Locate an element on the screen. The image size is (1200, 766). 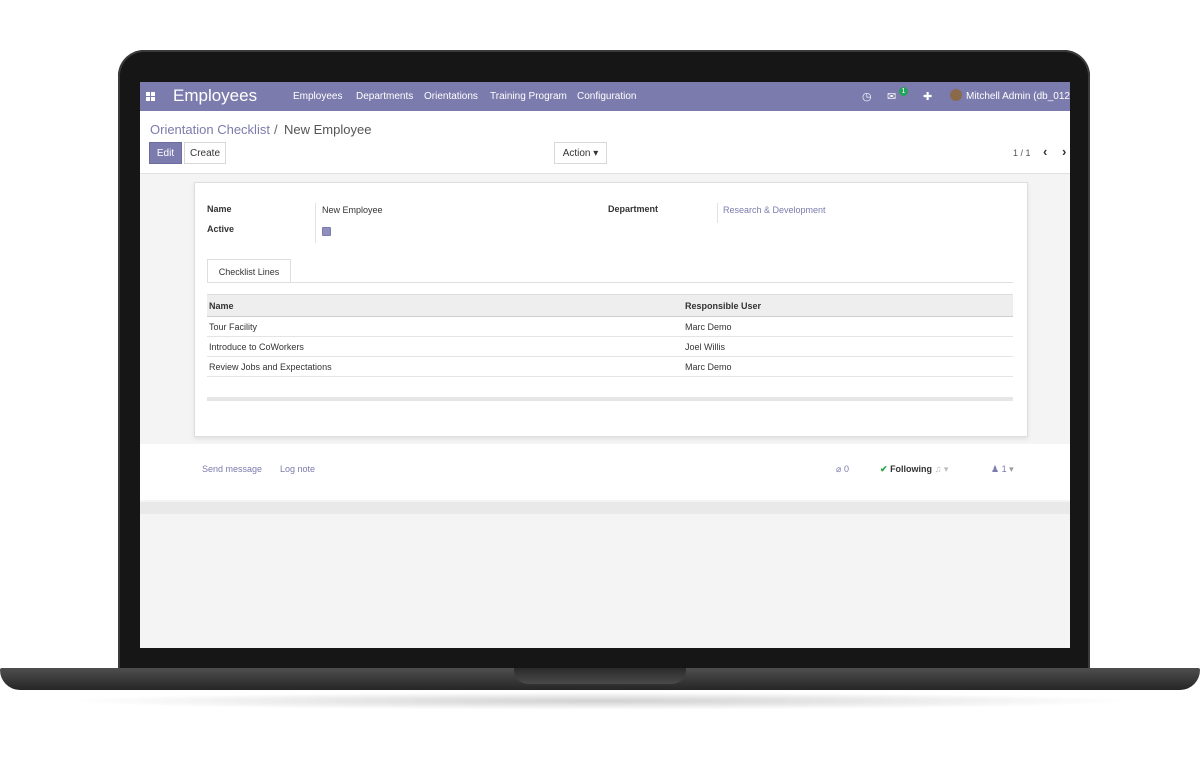
app-title: Employees is located at coordinates (215, 96).